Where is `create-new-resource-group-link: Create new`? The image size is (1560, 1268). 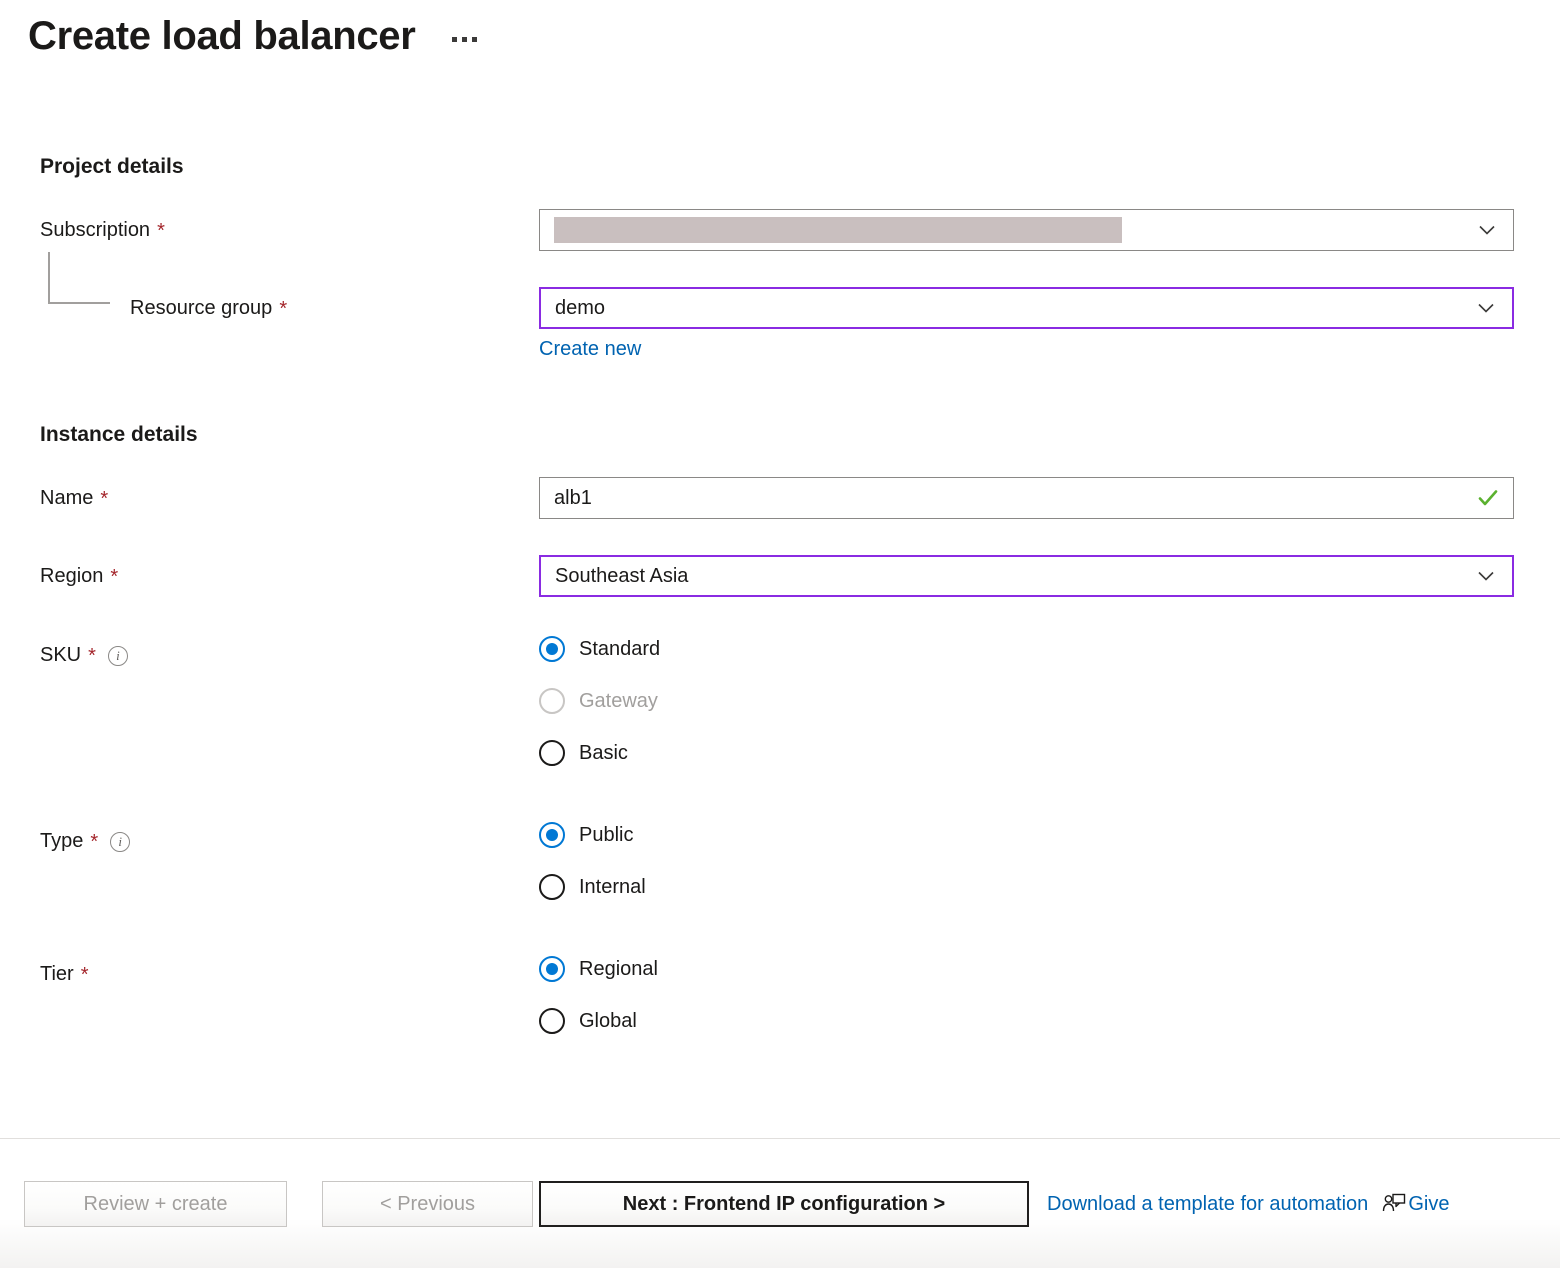
create-new-resource-group-link: Create new is located at coordinates (590, 349).